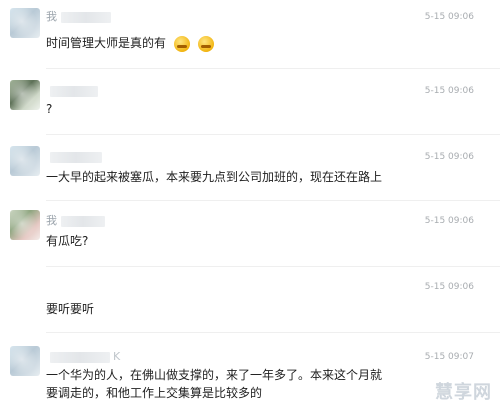  What do you see at coordinates (463, 392) in the screenshot?
I see `watermark: 慧享网` at bounding box center [463, 392].